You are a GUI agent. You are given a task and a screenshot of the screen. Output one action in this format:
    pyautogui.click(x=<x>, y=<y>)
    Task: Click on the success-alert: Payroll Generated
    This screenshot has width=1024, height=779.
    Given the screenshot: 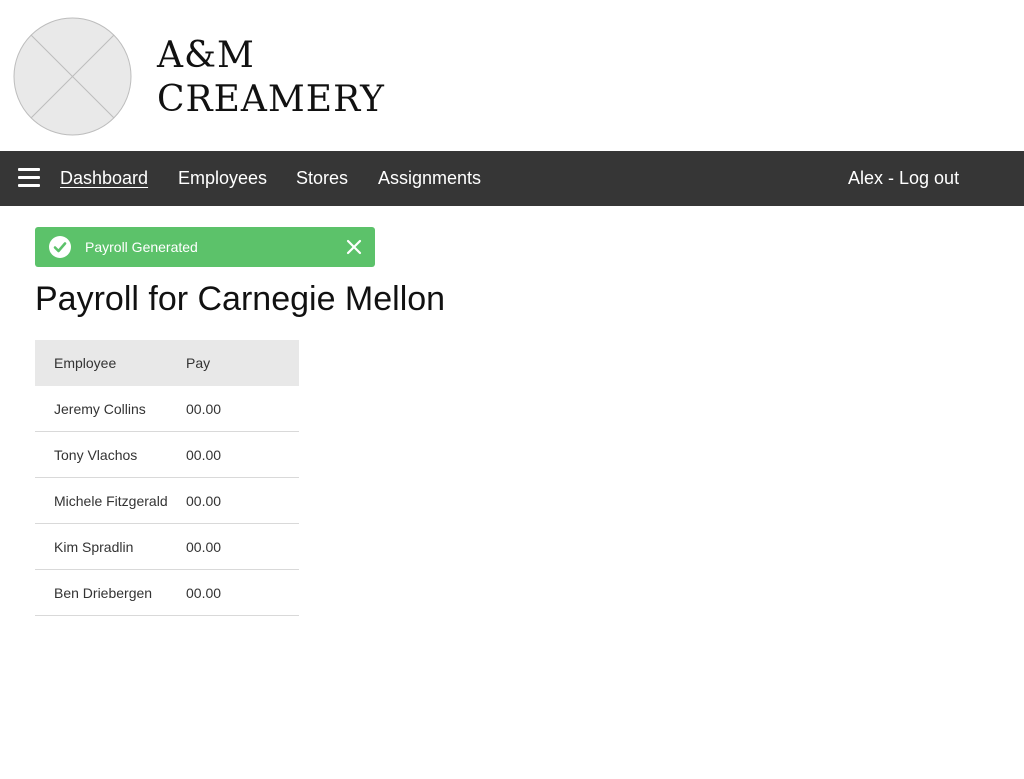 What is the action you would take?
    pyautogui.click(x=205, y=247)
    